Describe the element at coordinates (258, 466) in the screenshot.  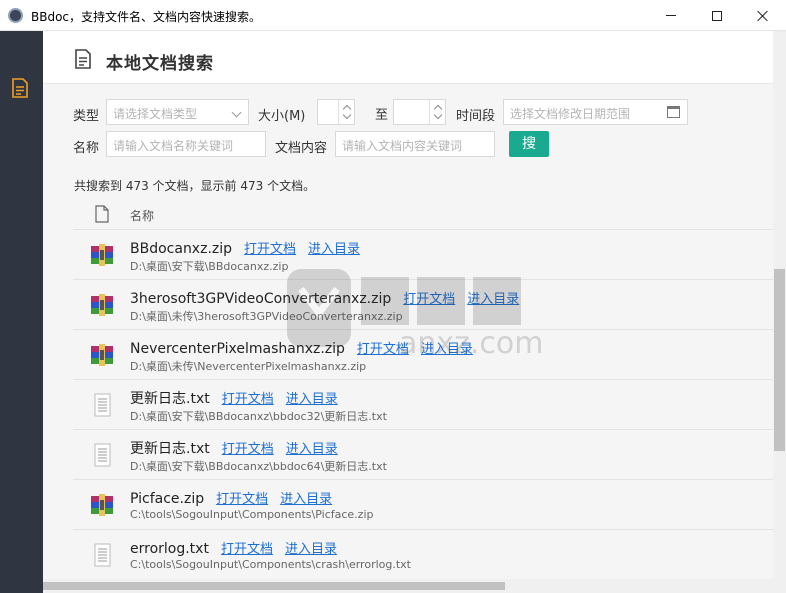
I see `file-path: D:\桌面\安下载\BBdocanxz\bbdoc64\更新日志.txt` at that location.